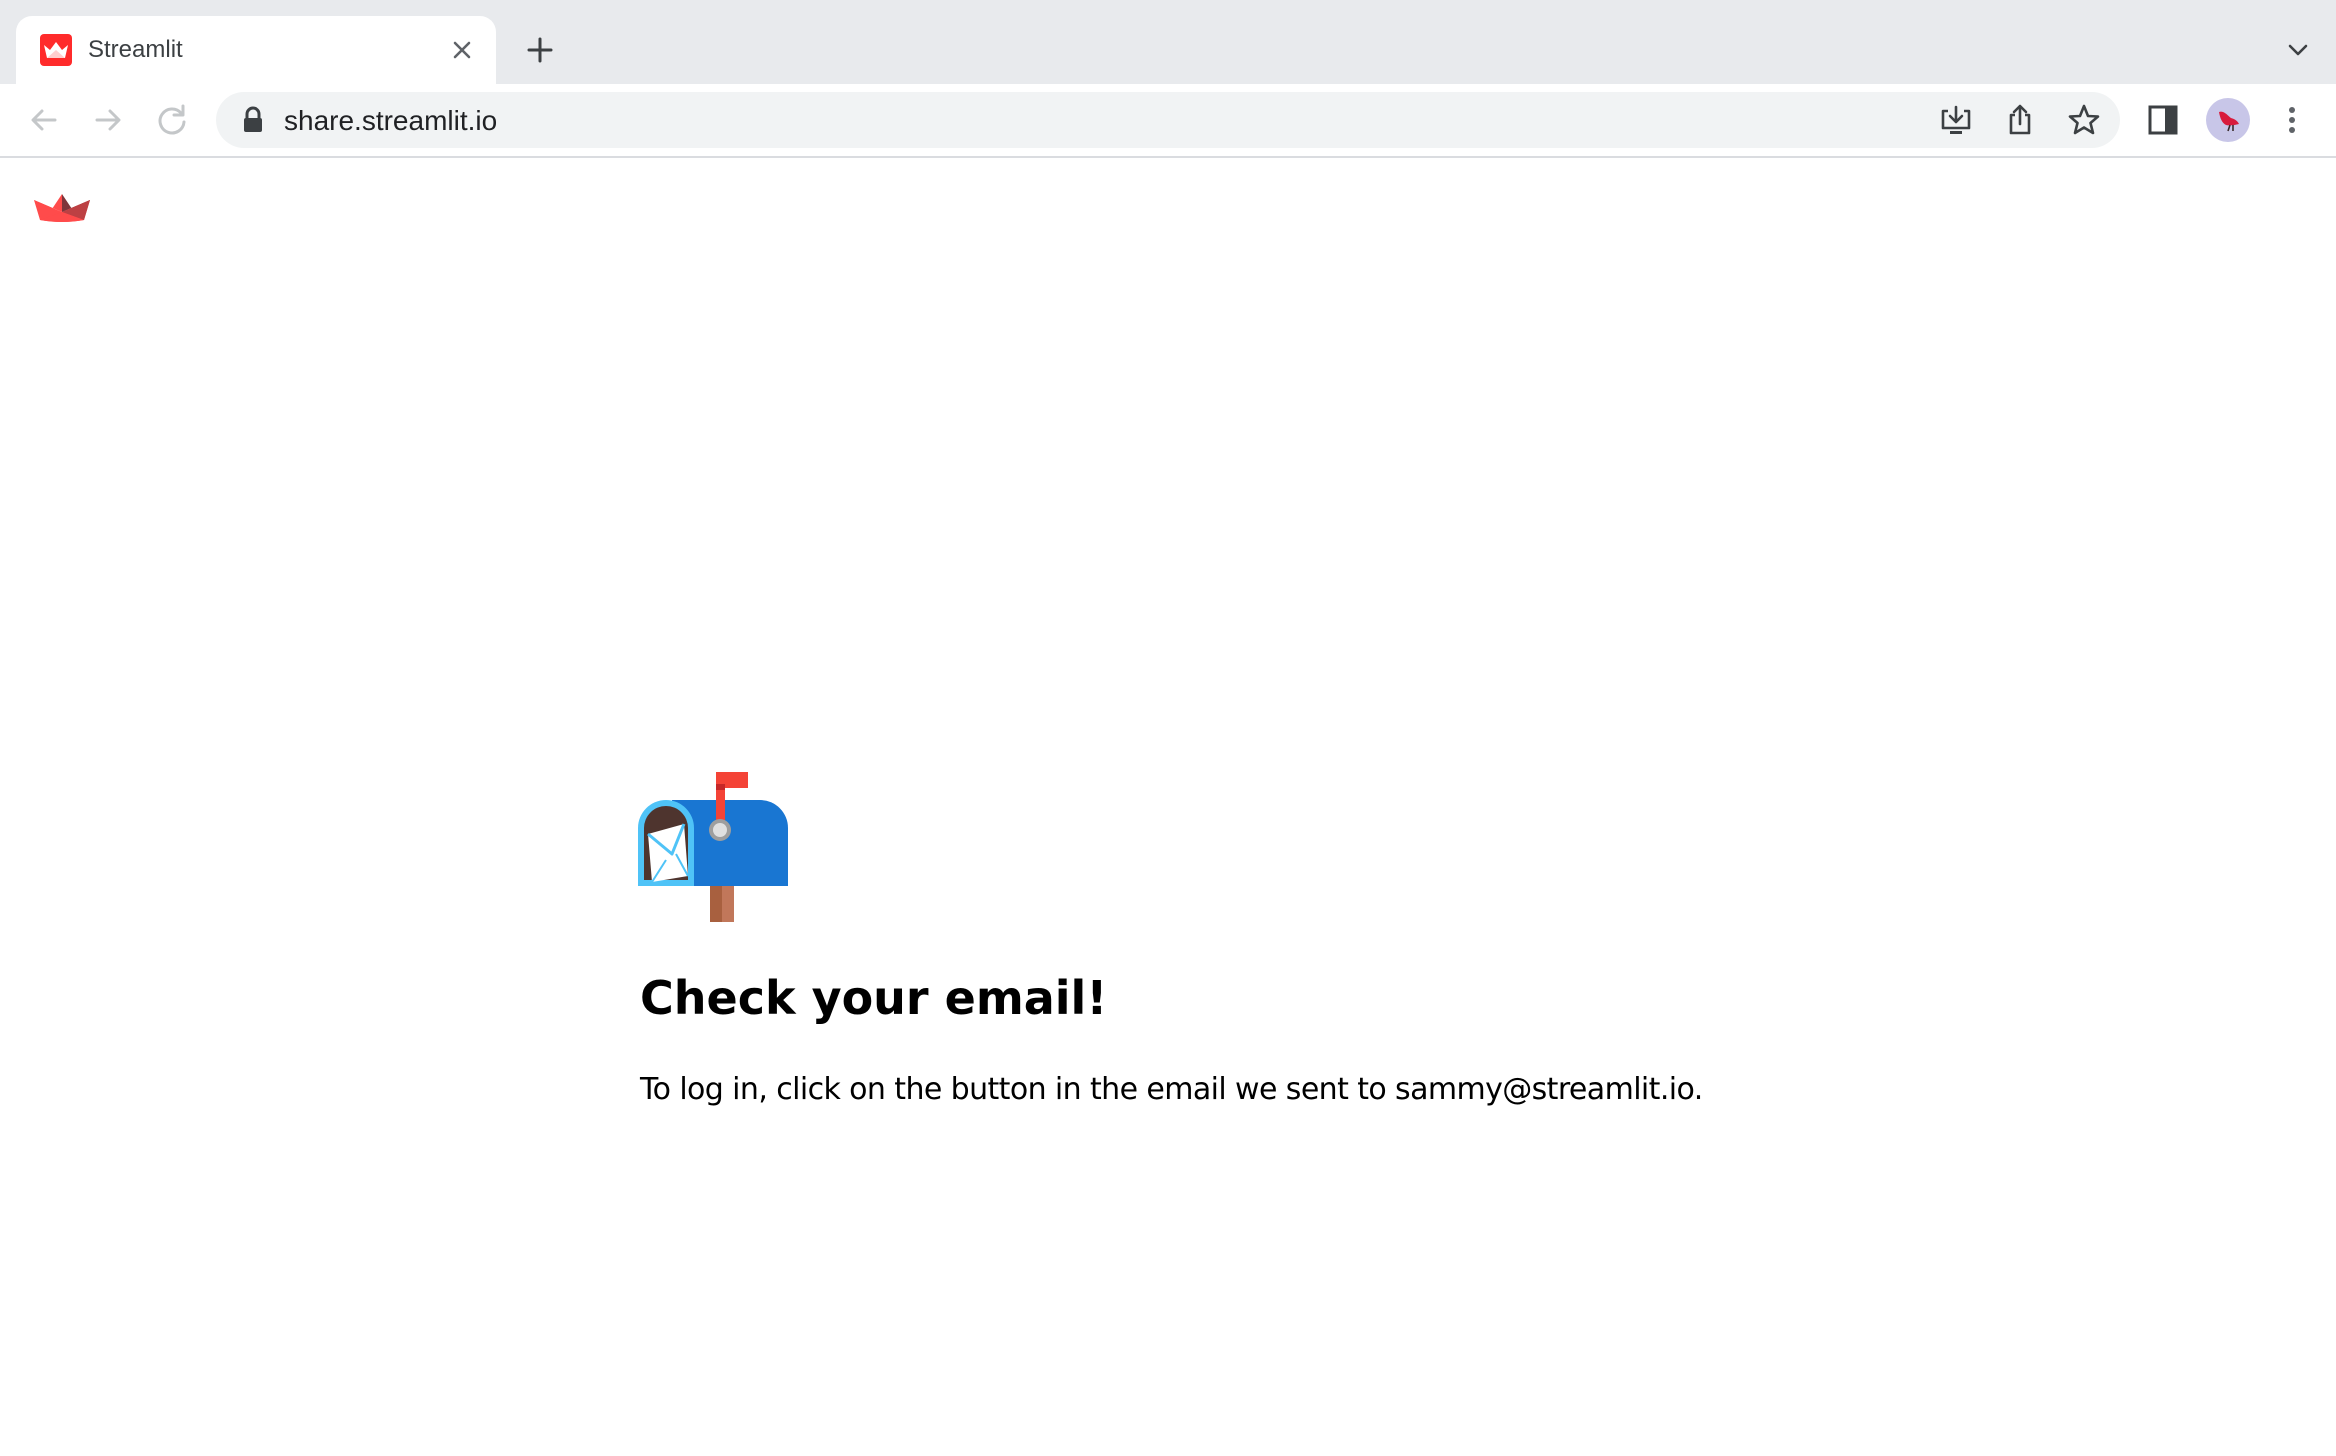  I want to click on tab-streamlit: Streamlit, so click(256, 50).